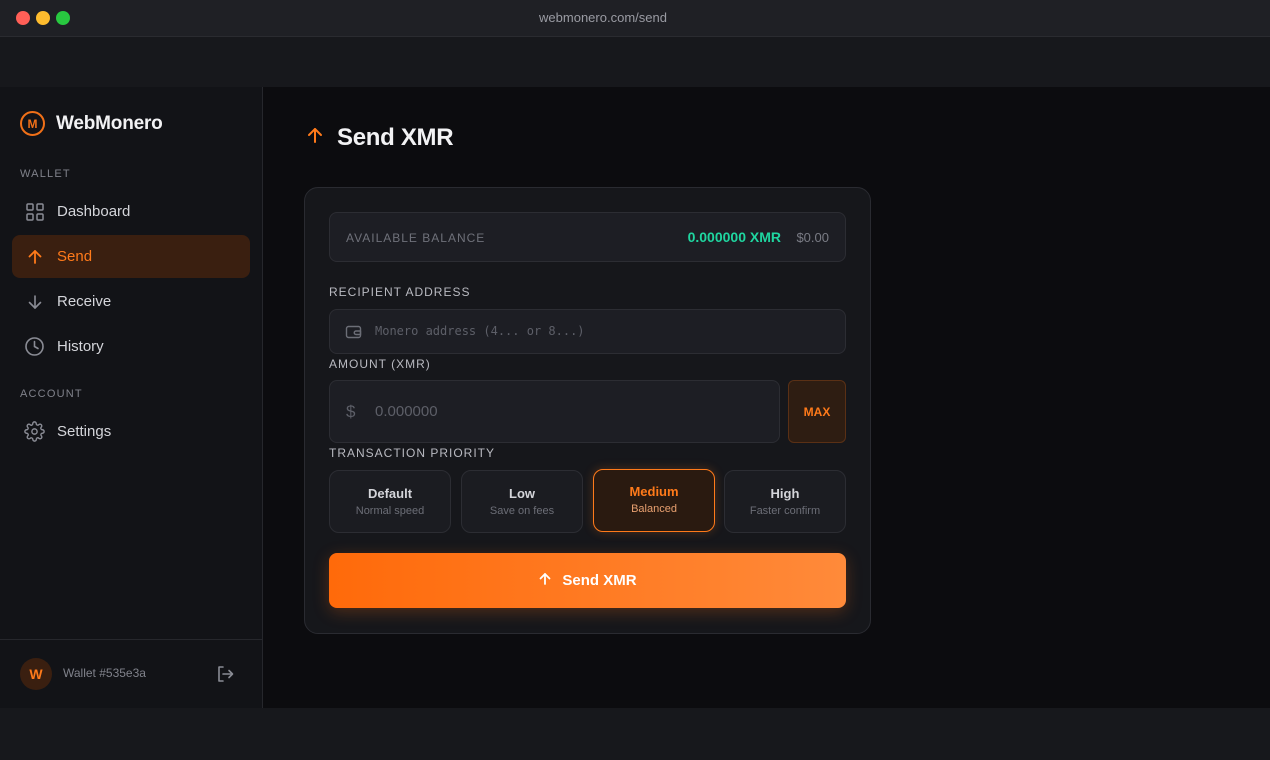 The image size is (1270, 760). Describe the element at coordinates (34, 346) in the screenshot. I see `clock-icon` at that location.